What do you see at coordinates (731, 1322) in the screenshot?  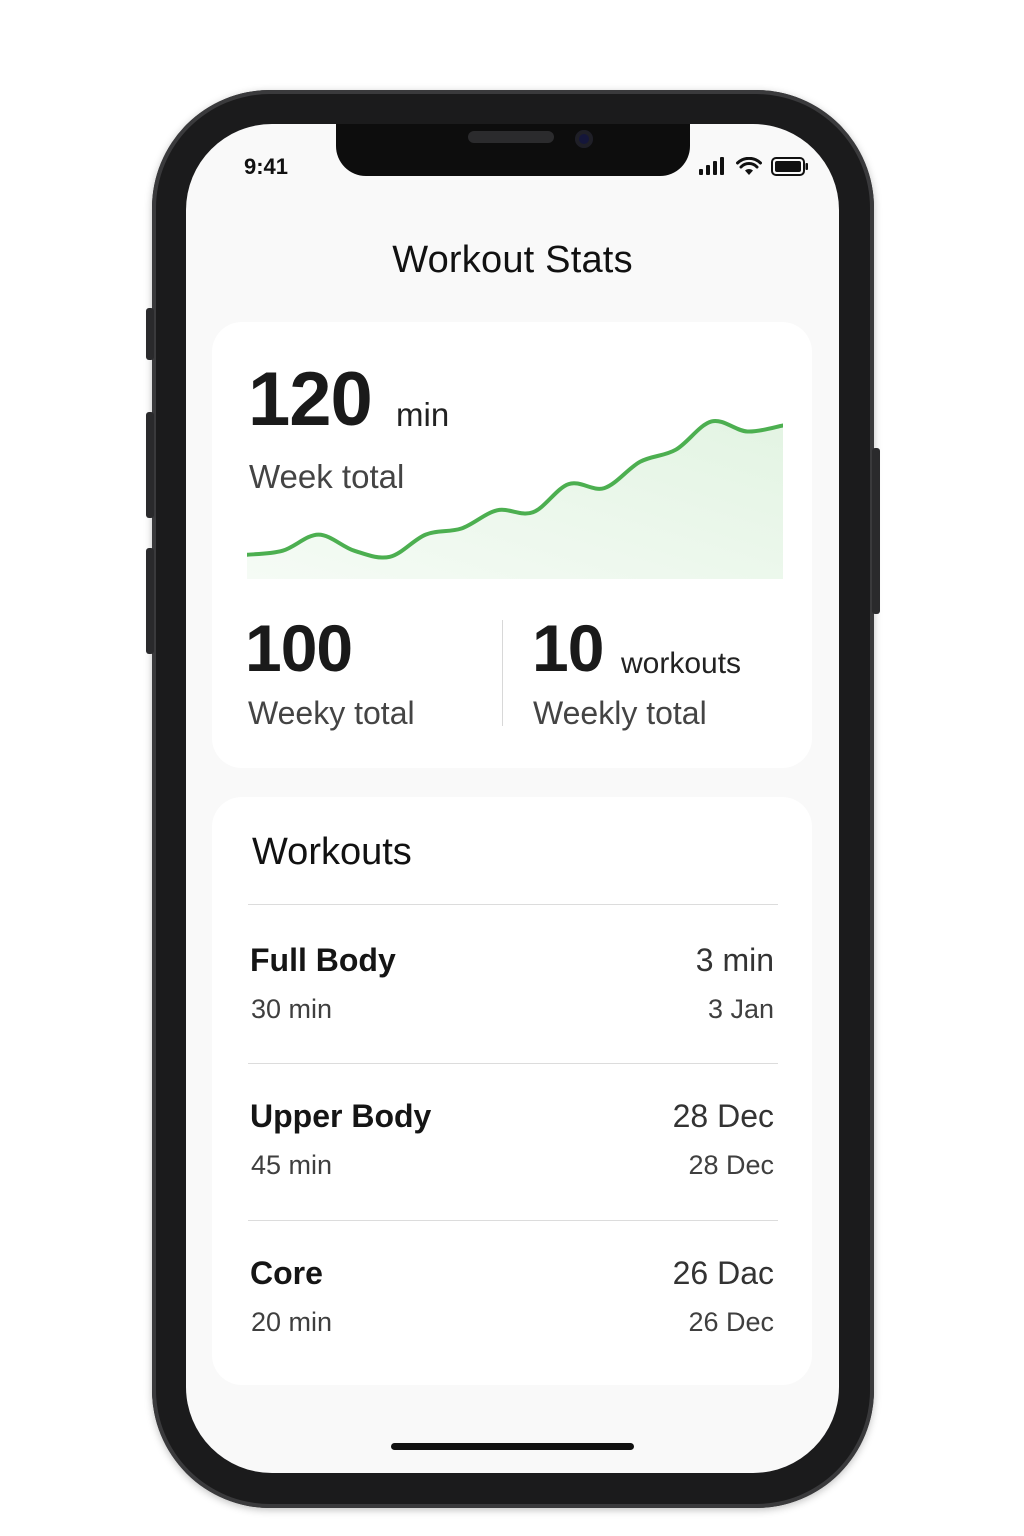 I see `workout-date: 26 Dec` at bounding box center [731, 1322].